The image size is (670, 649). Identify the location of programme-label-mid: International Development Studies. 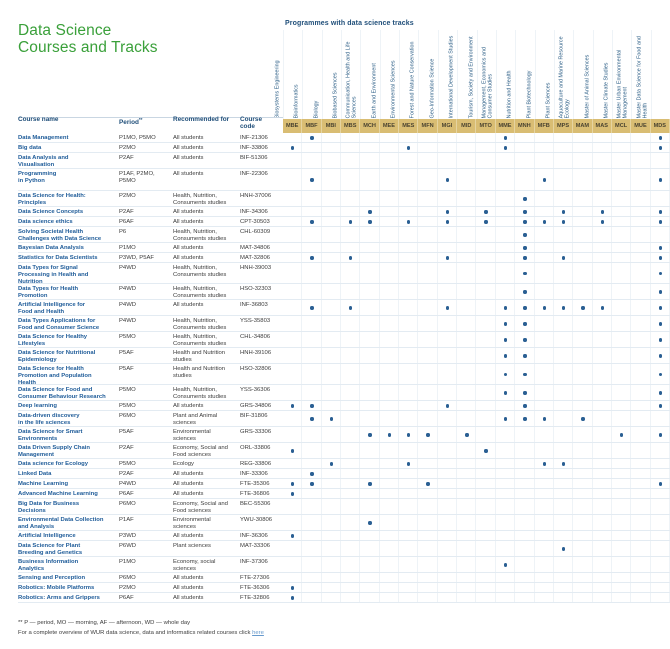
(447, 74).